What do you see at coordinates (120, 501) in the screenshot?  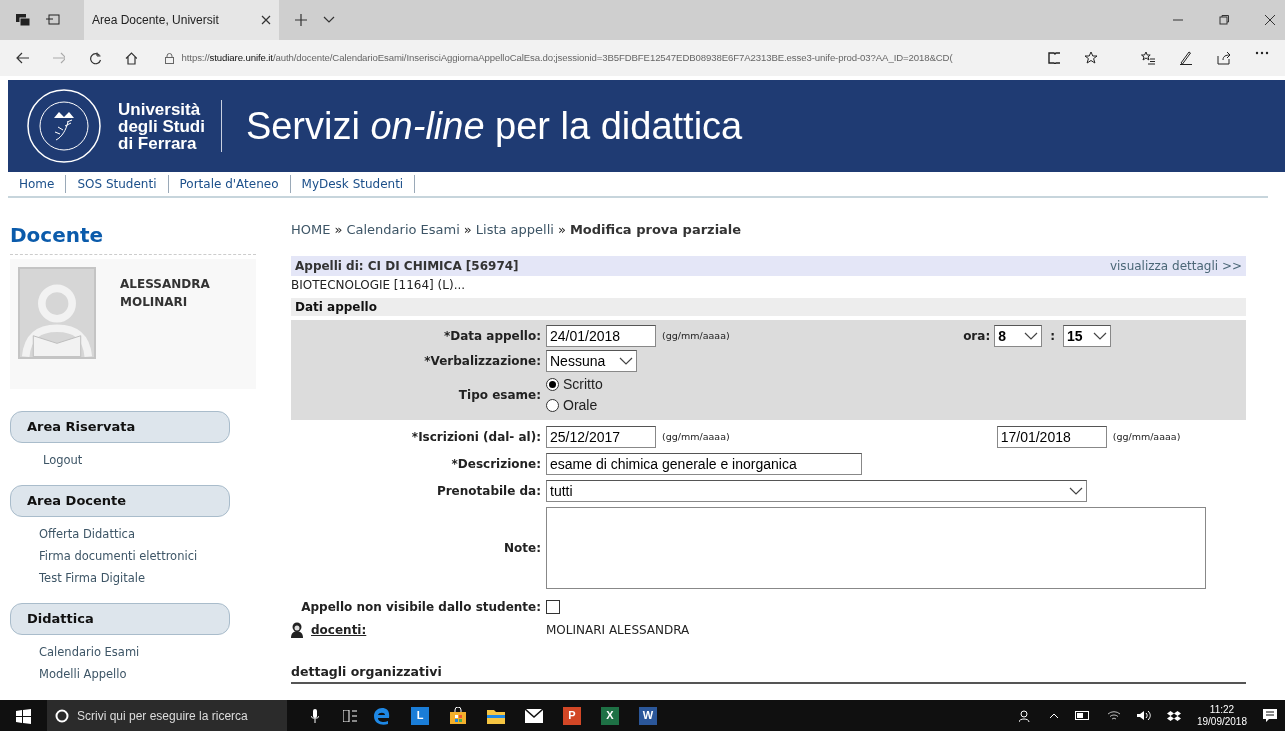 I see `sidebar-section-header: Area Docente` at bounding box center [120, 501].